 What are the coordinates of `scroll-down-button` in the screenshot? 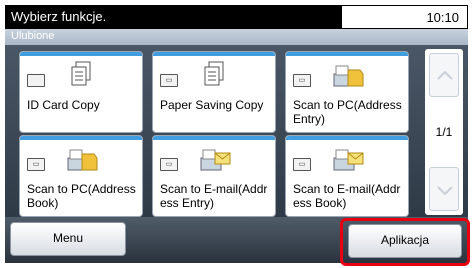 It's located at (444, 189).